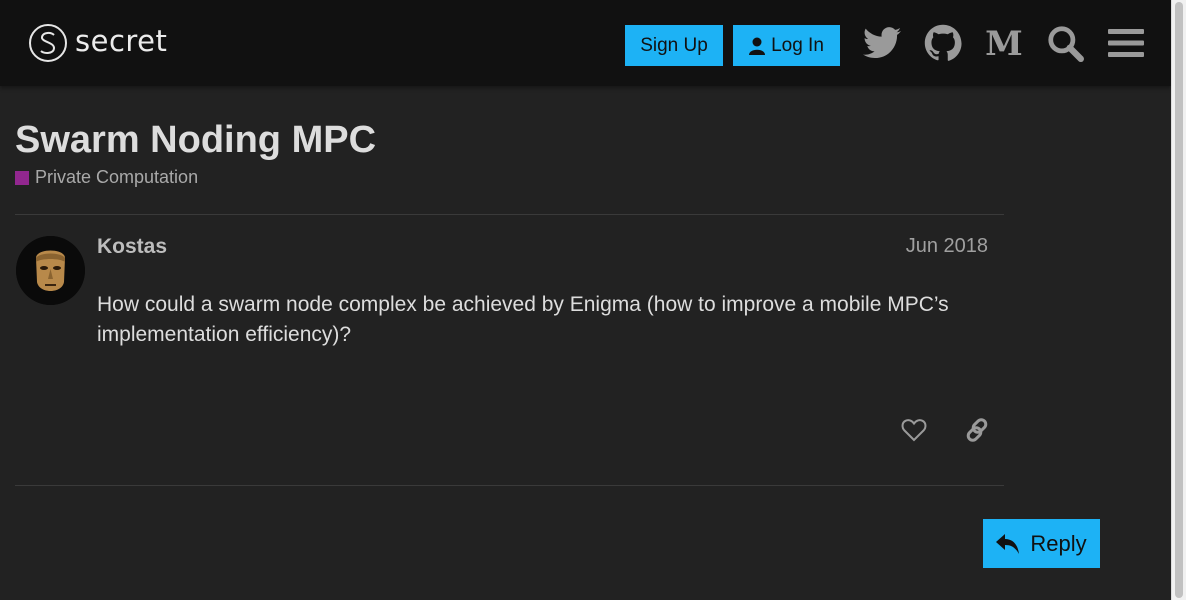 This screenshot has width=1186, height=600. I want to click on heart-icon, so click(914, 430).